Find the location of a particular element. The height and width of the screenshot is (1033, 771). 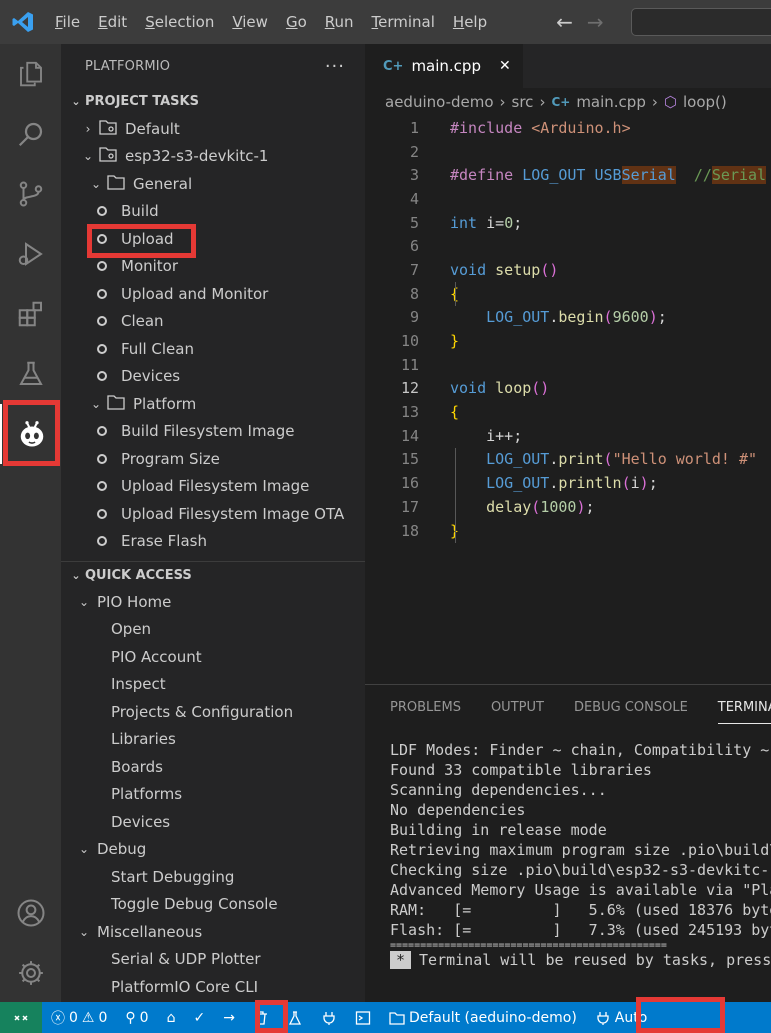

search-icon is located at coordinates (30, 134).